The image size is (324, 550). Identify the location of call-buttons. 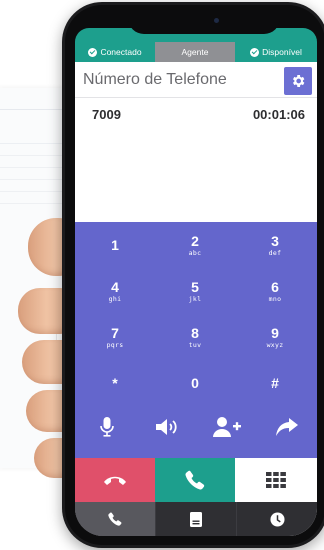
(196, 480).